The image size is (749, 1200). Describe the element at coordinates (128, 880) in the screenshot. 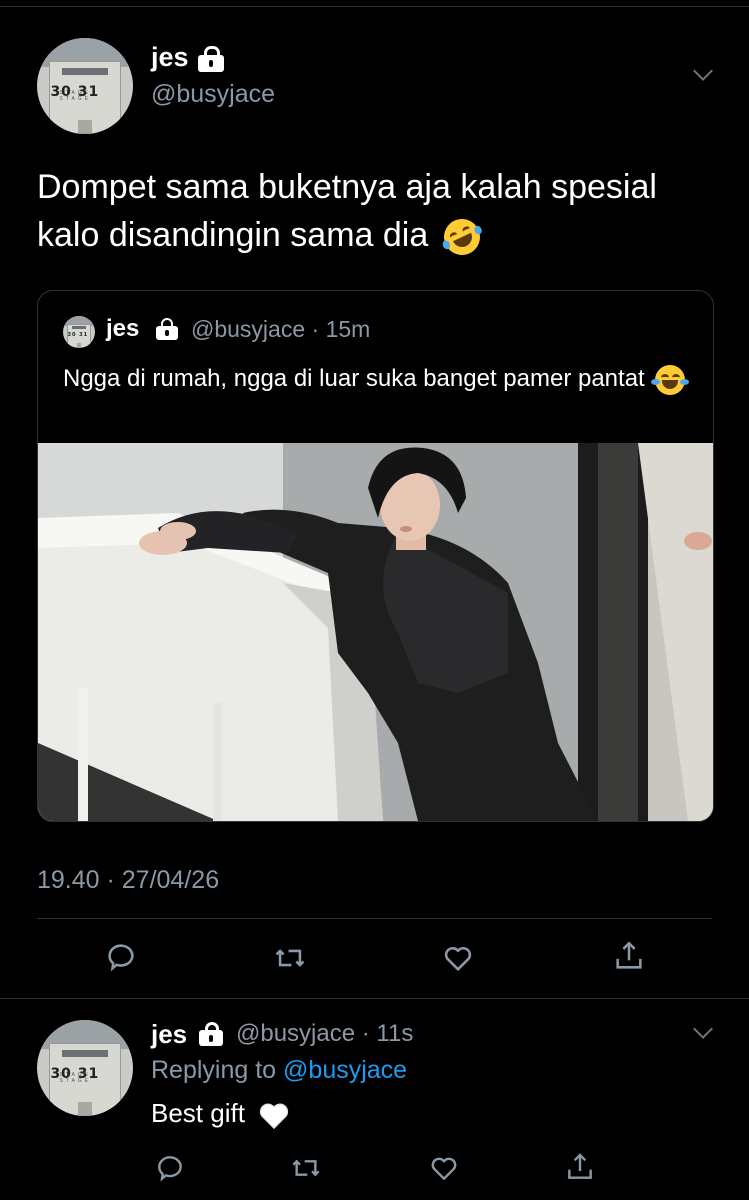

I see `tweet-timestamp: 19.40 · 27/04/26` at that location.